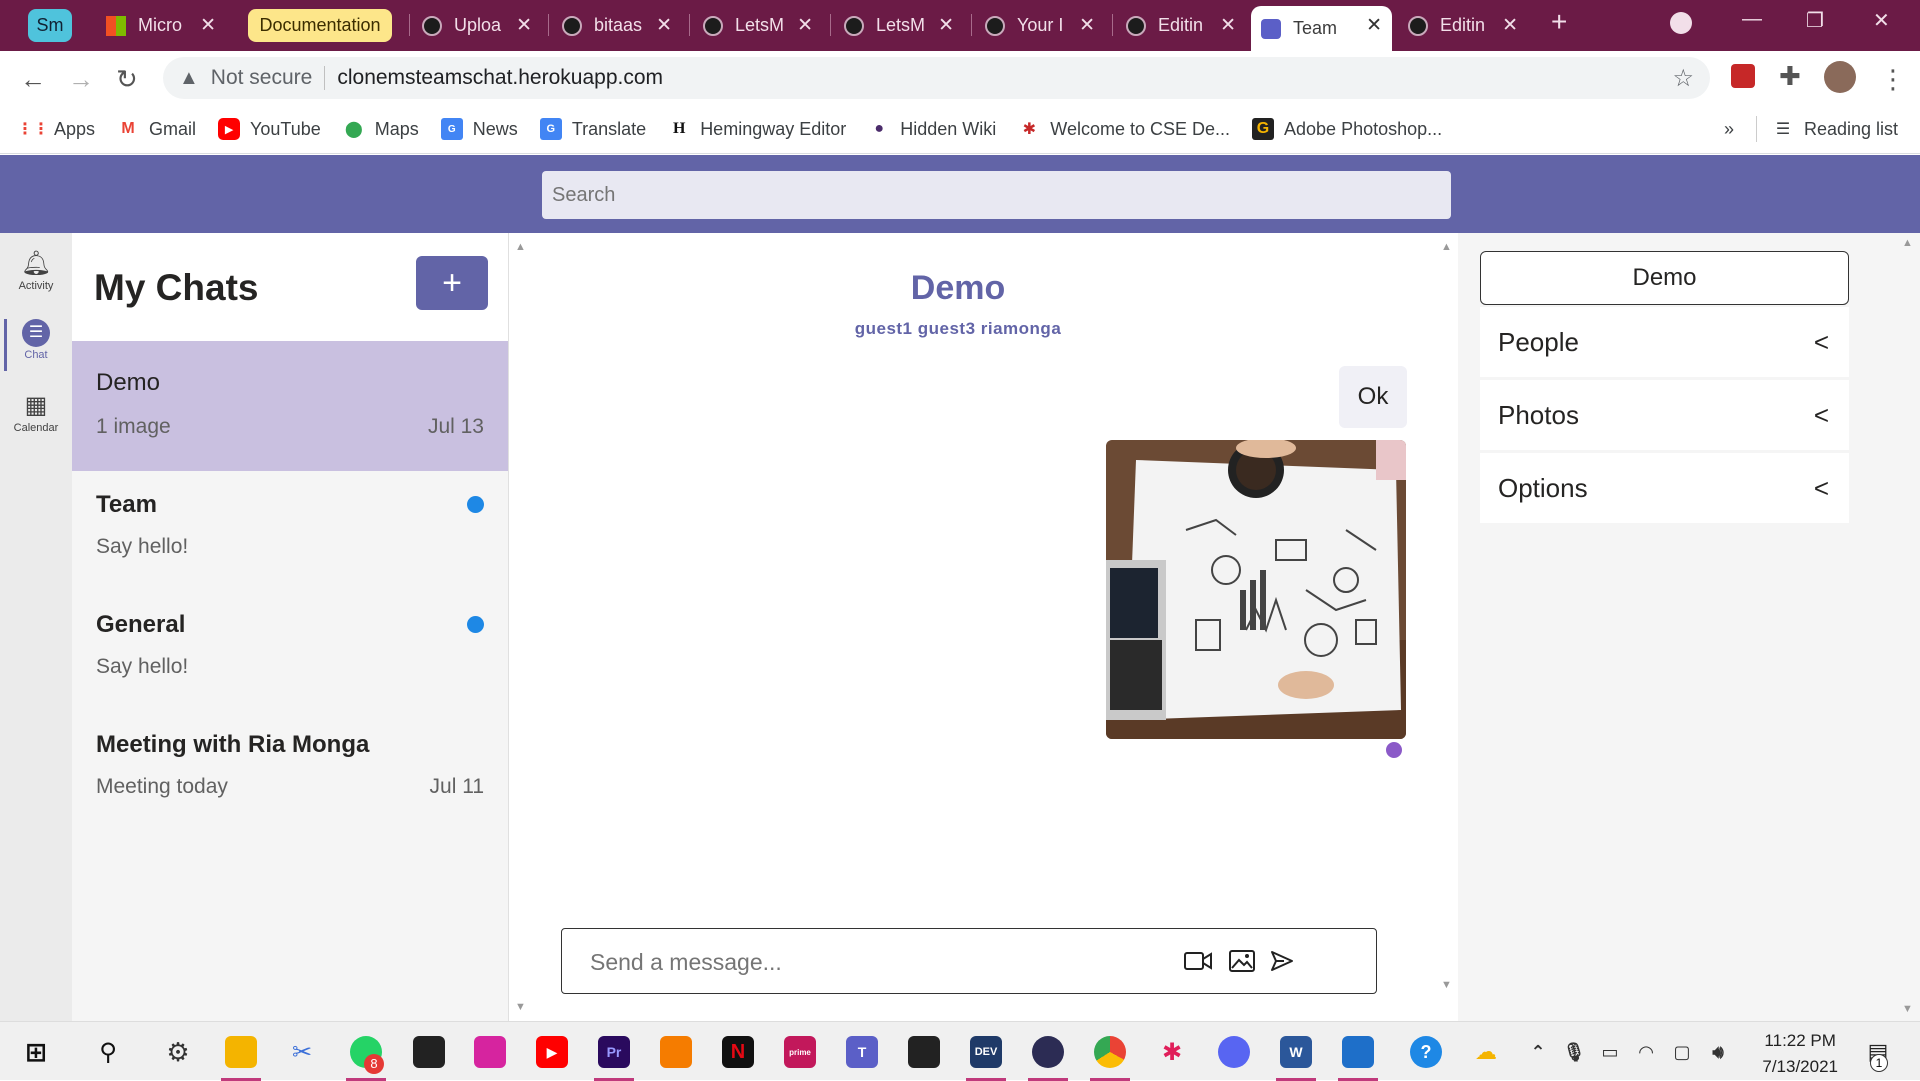  I want to click on eclipse-icon, so click(1048, 1052).